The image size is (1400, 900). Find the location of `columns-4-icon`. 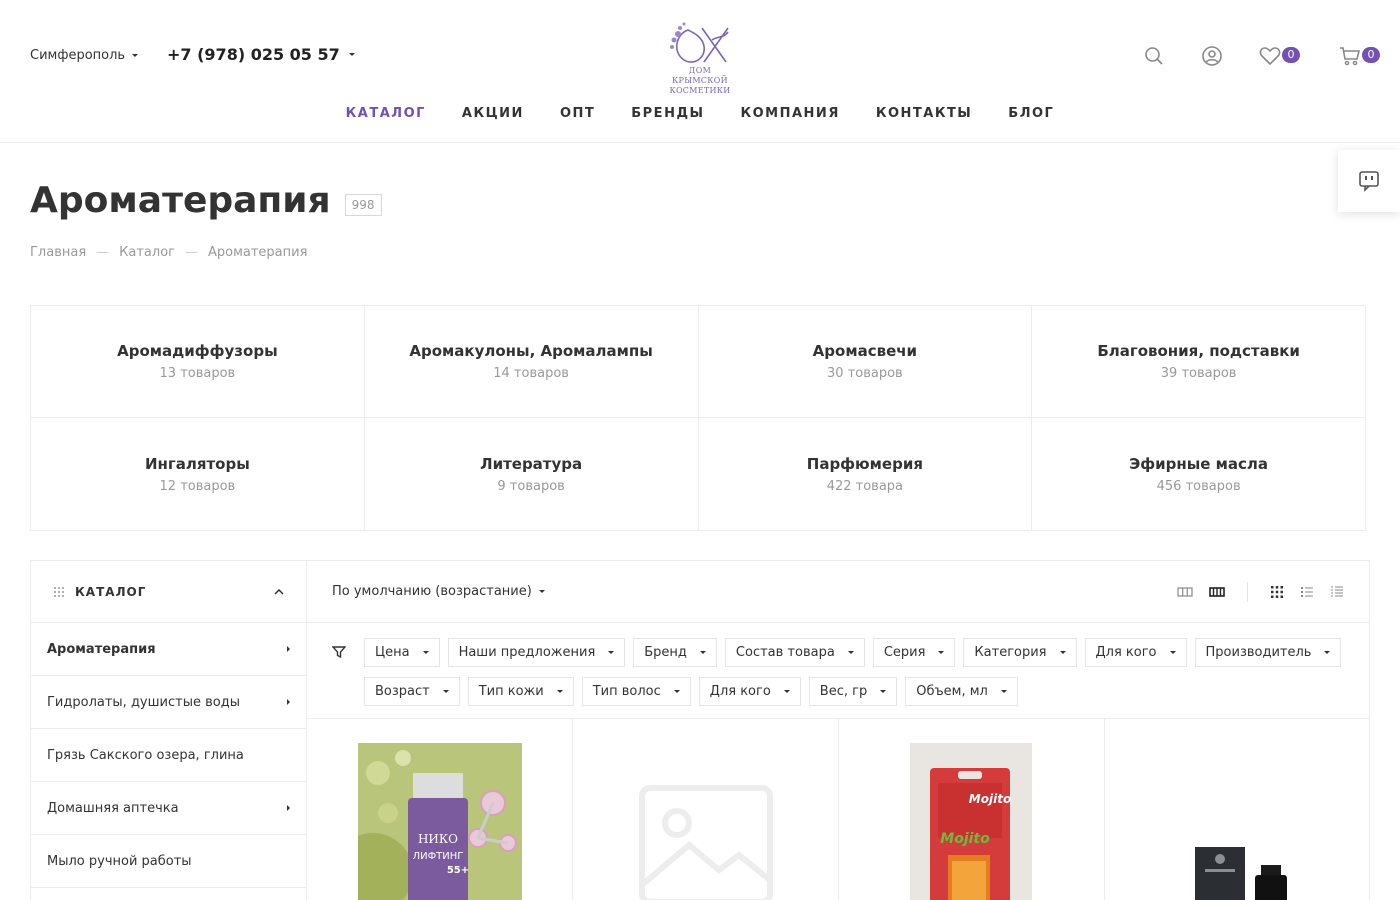

columns-4-icon is located at coordinates (1217, 592).